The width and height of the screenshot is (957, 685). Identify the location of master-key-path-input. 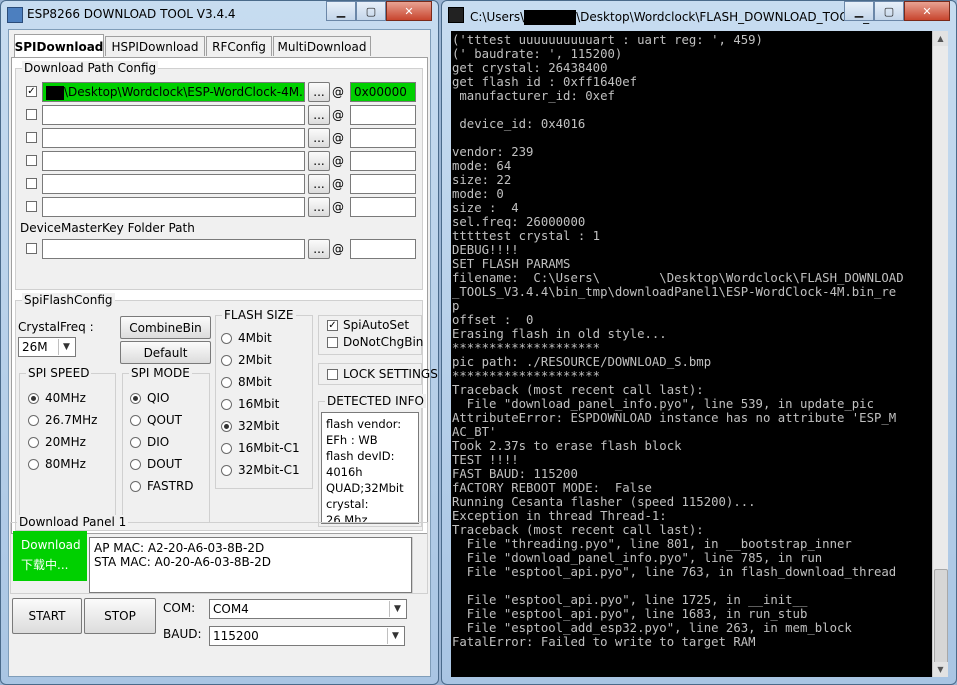
(173, 249).